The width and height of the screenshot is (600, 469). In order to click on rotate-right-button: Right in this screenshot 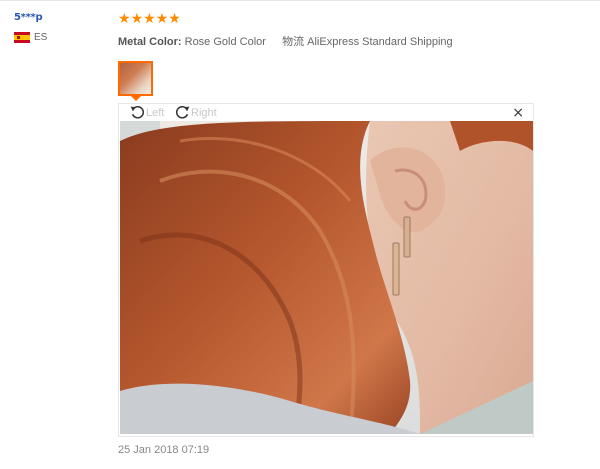, I will do `click(195, 112)`.